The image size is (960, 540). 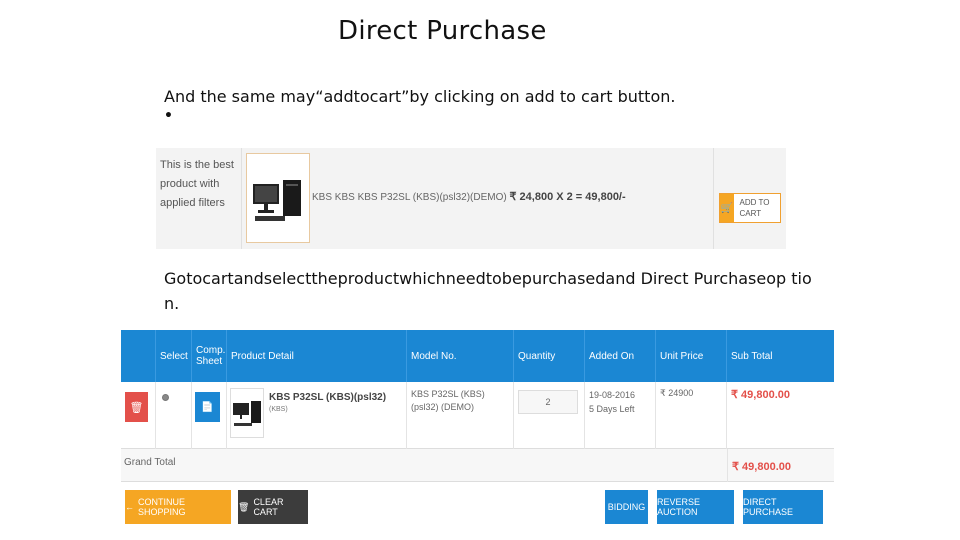 I want to click on cell-unit-price: ₹ 24900, so click(x=691, y=415).